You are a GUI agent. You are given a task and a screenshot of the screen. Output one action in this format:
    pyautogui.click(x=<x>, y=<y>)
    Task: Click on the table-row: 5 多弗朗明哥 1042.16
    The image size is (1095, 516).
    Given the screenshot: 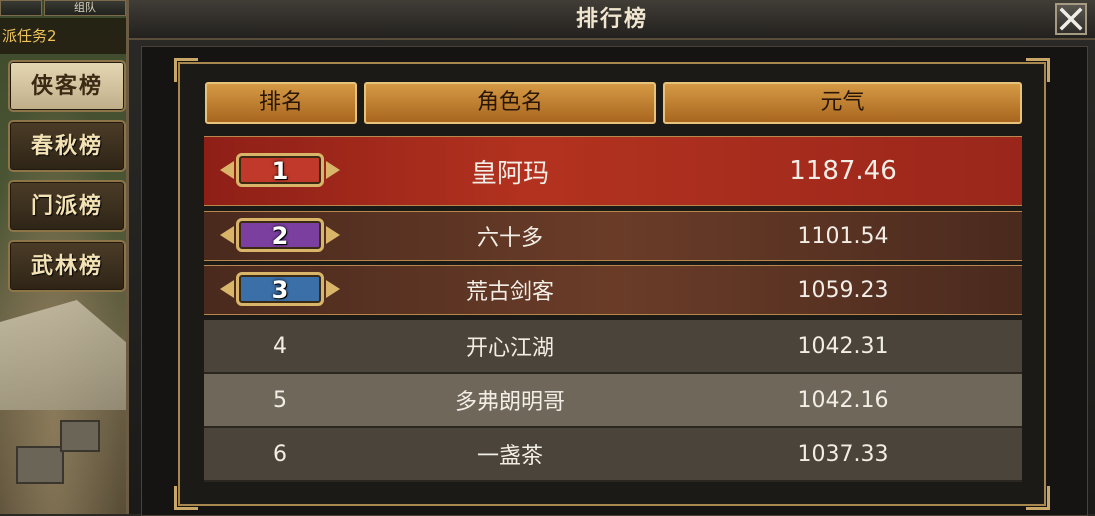 What is the action you would take?
    pyautogui.click(x=613, y=401)
    